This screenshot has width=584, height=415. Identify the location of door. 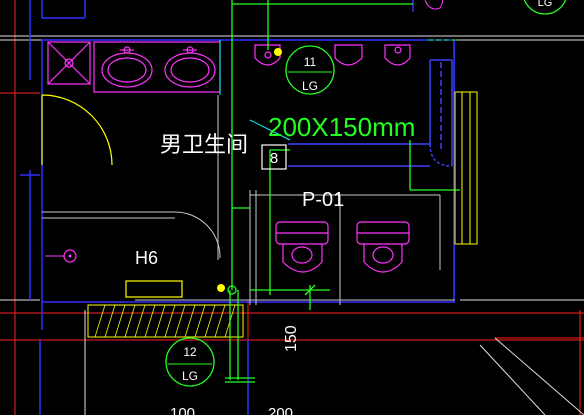
(77, 130).